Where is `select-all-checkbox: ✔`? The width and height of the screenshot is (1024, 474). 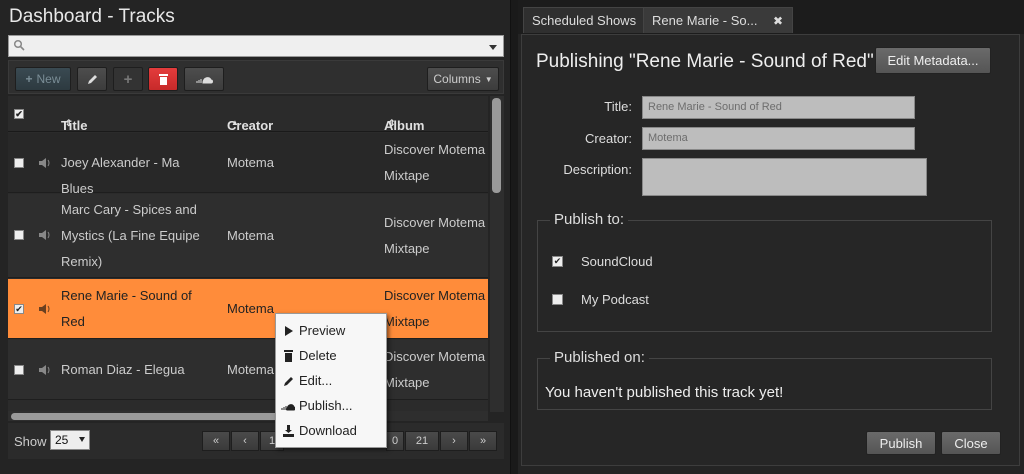 select-all-checkbox: ✔ is located at coordinates (19, 114).